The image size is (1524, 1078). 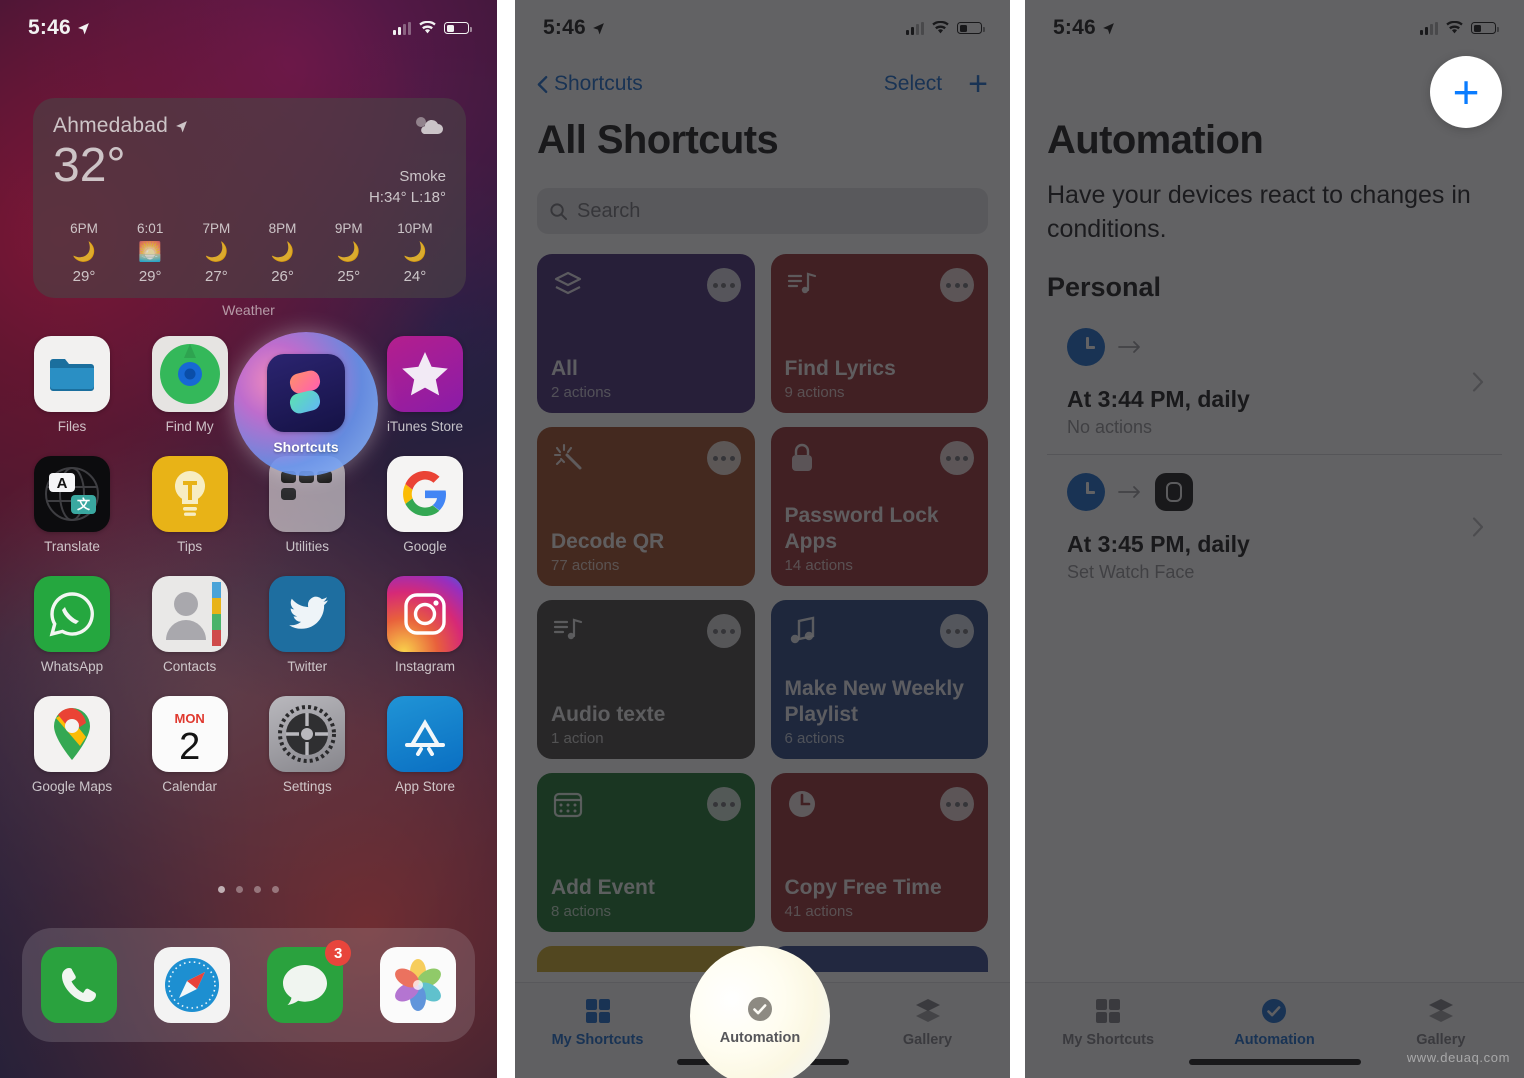 I want to click on sunset-icon: 🌅, so click(x=150, y=252).